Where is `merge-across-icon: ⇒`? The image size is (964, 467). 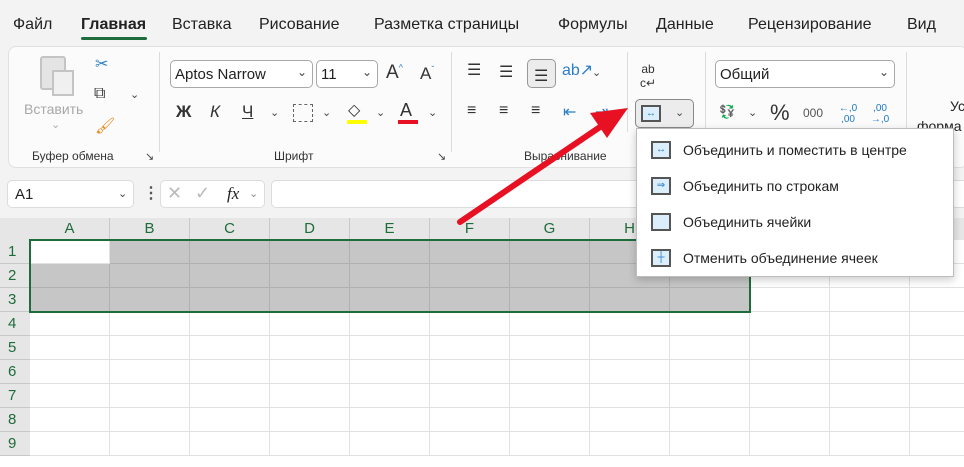 merge-across-icon: ⇒ is located at coordinates (661, 186).